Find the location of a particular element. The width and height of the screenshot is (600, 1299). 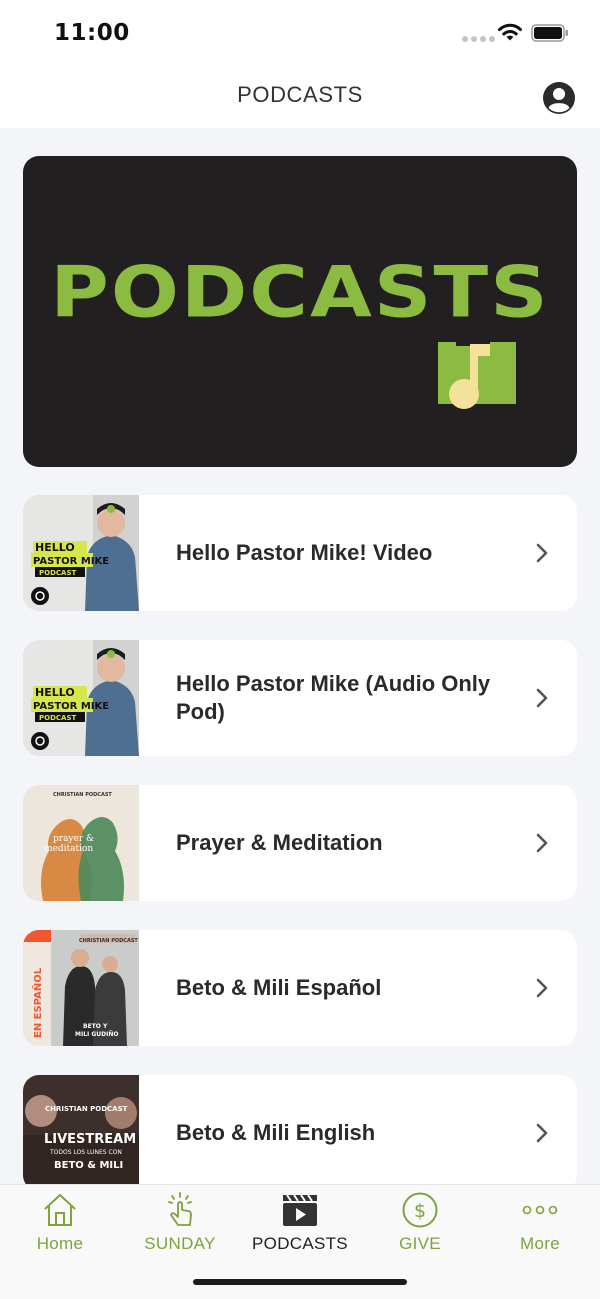

tab-give: $ GIVE is located at coordinates (420, 1225).